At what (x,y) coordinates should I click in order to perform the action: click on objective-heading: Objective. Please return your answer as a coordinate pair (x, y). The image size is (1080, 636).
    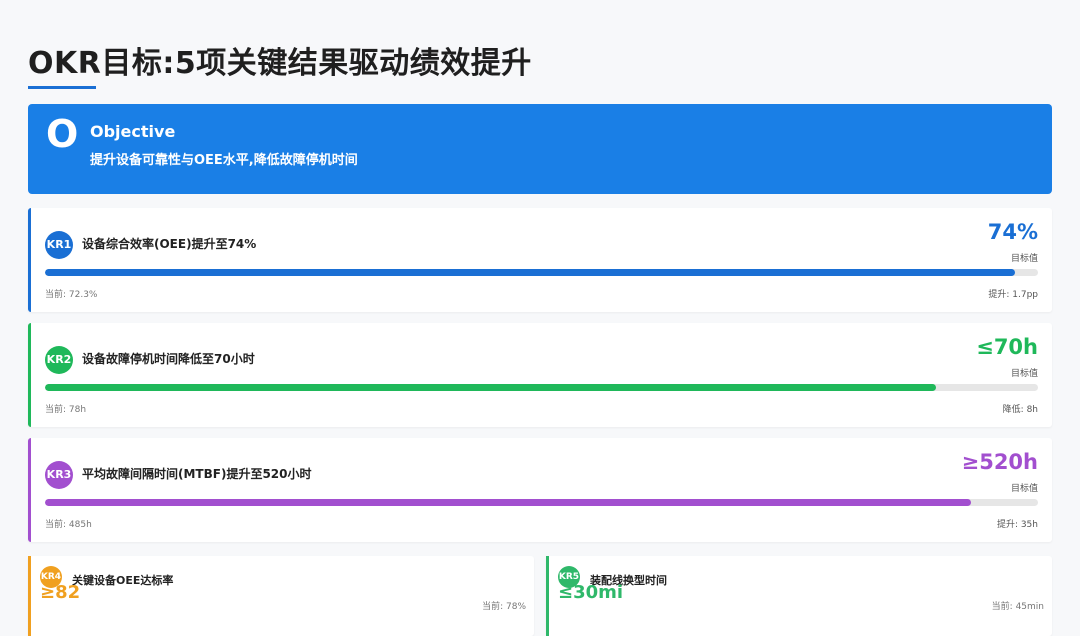
    Looking at the image, I should click on (133, 131).